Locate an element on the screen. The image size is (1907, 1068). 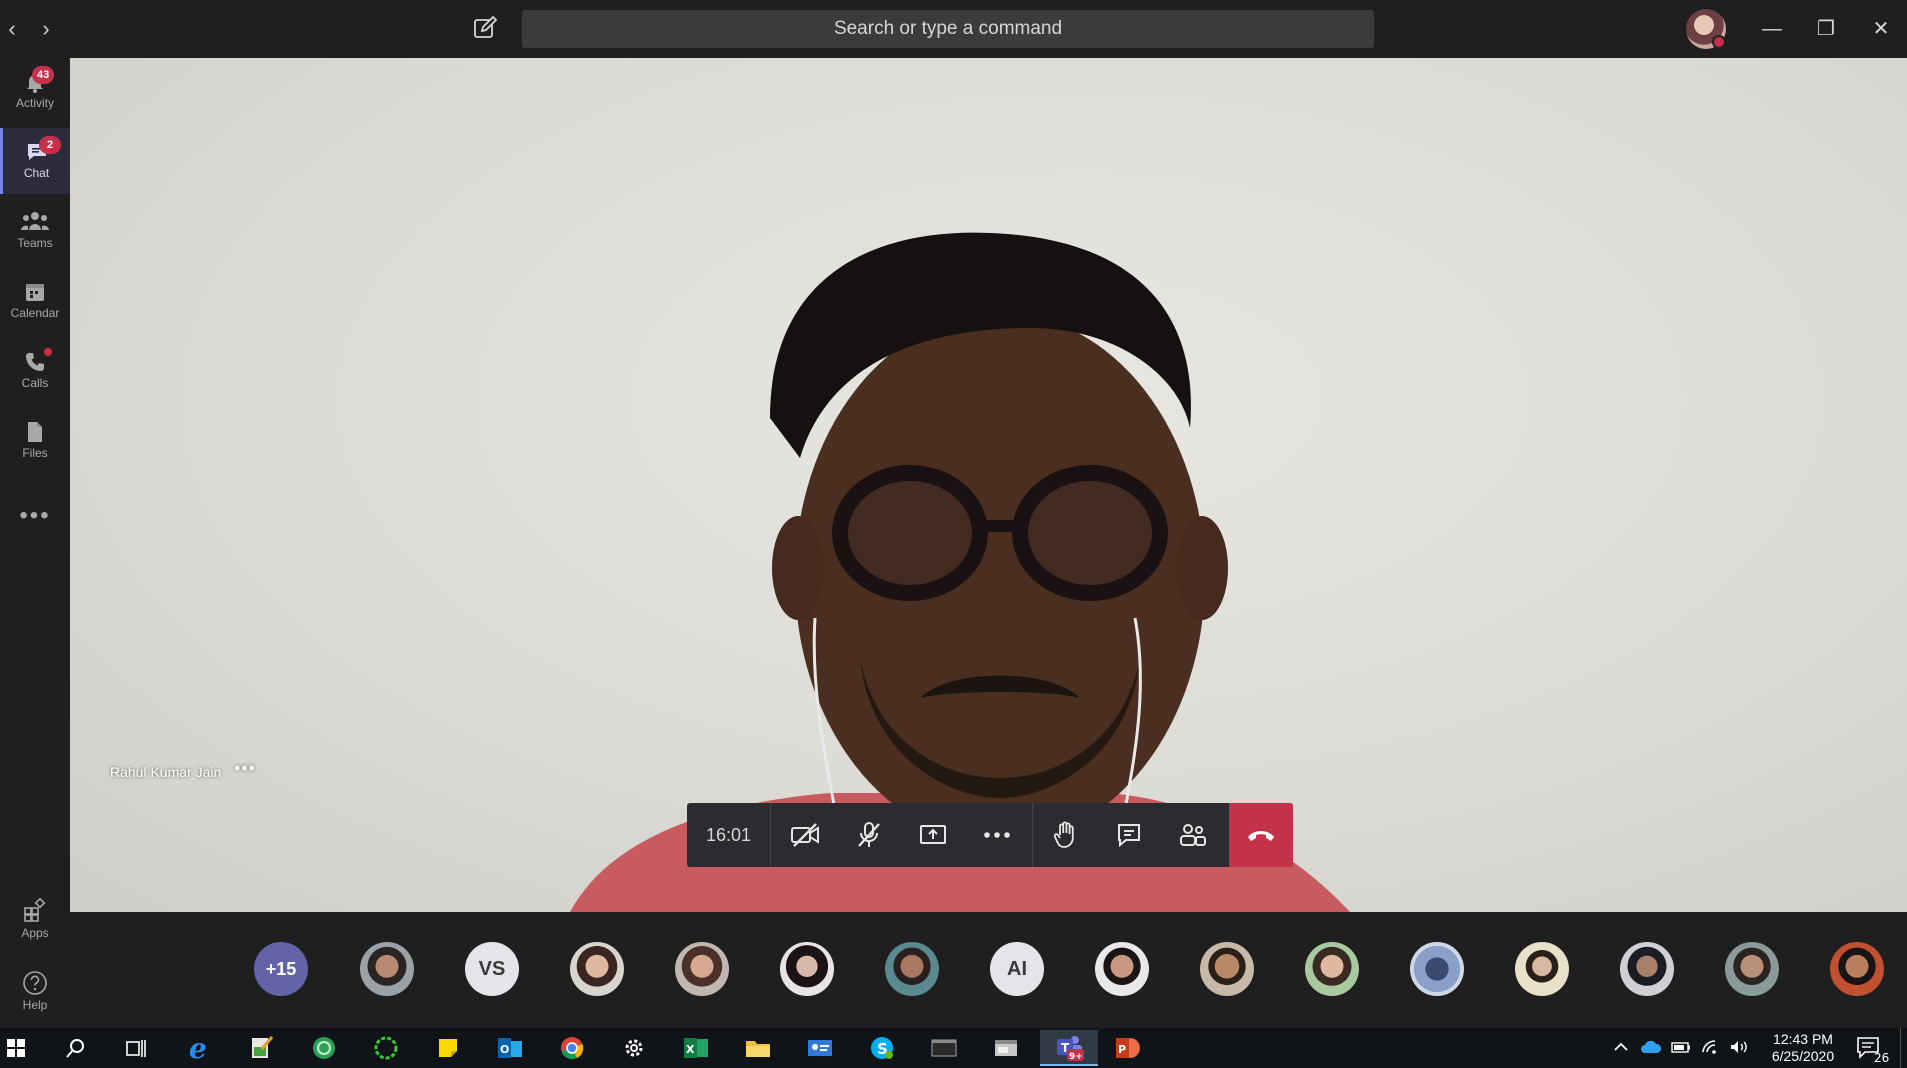
show-participants-button is located at coordinates (1193, 835).